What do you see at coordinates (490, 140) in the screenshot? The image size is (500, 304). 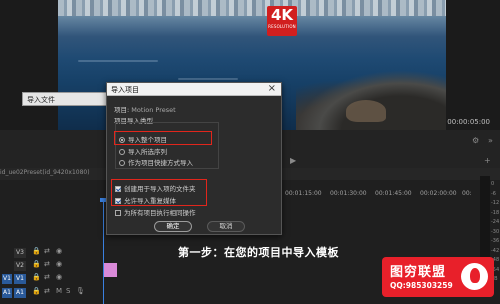 I see `expand-icon: »` at bounding box center [490, 140].